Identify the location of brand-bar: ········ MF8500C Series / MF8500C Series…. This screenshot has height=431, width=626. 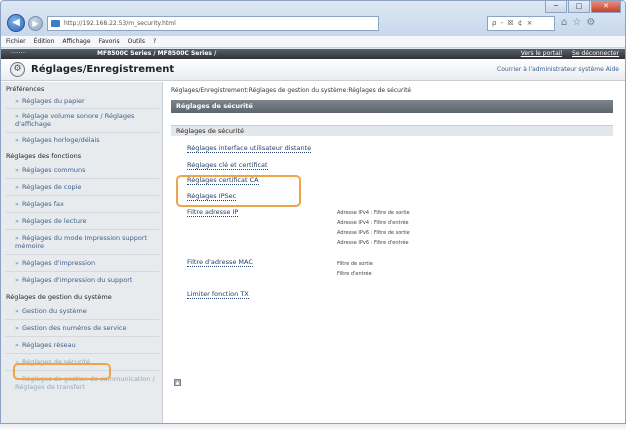
(313, 54).